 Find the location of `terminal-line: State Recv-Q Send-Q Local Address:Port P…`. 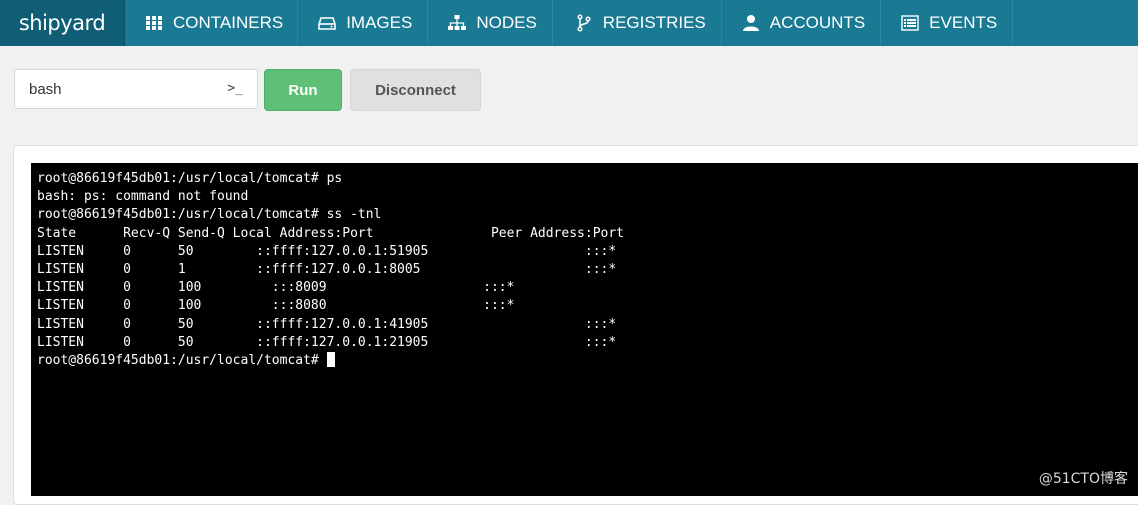

terminal-line: State Recv-Q Send-Q Local Address:Port P… is located at coordinates (330, 233).